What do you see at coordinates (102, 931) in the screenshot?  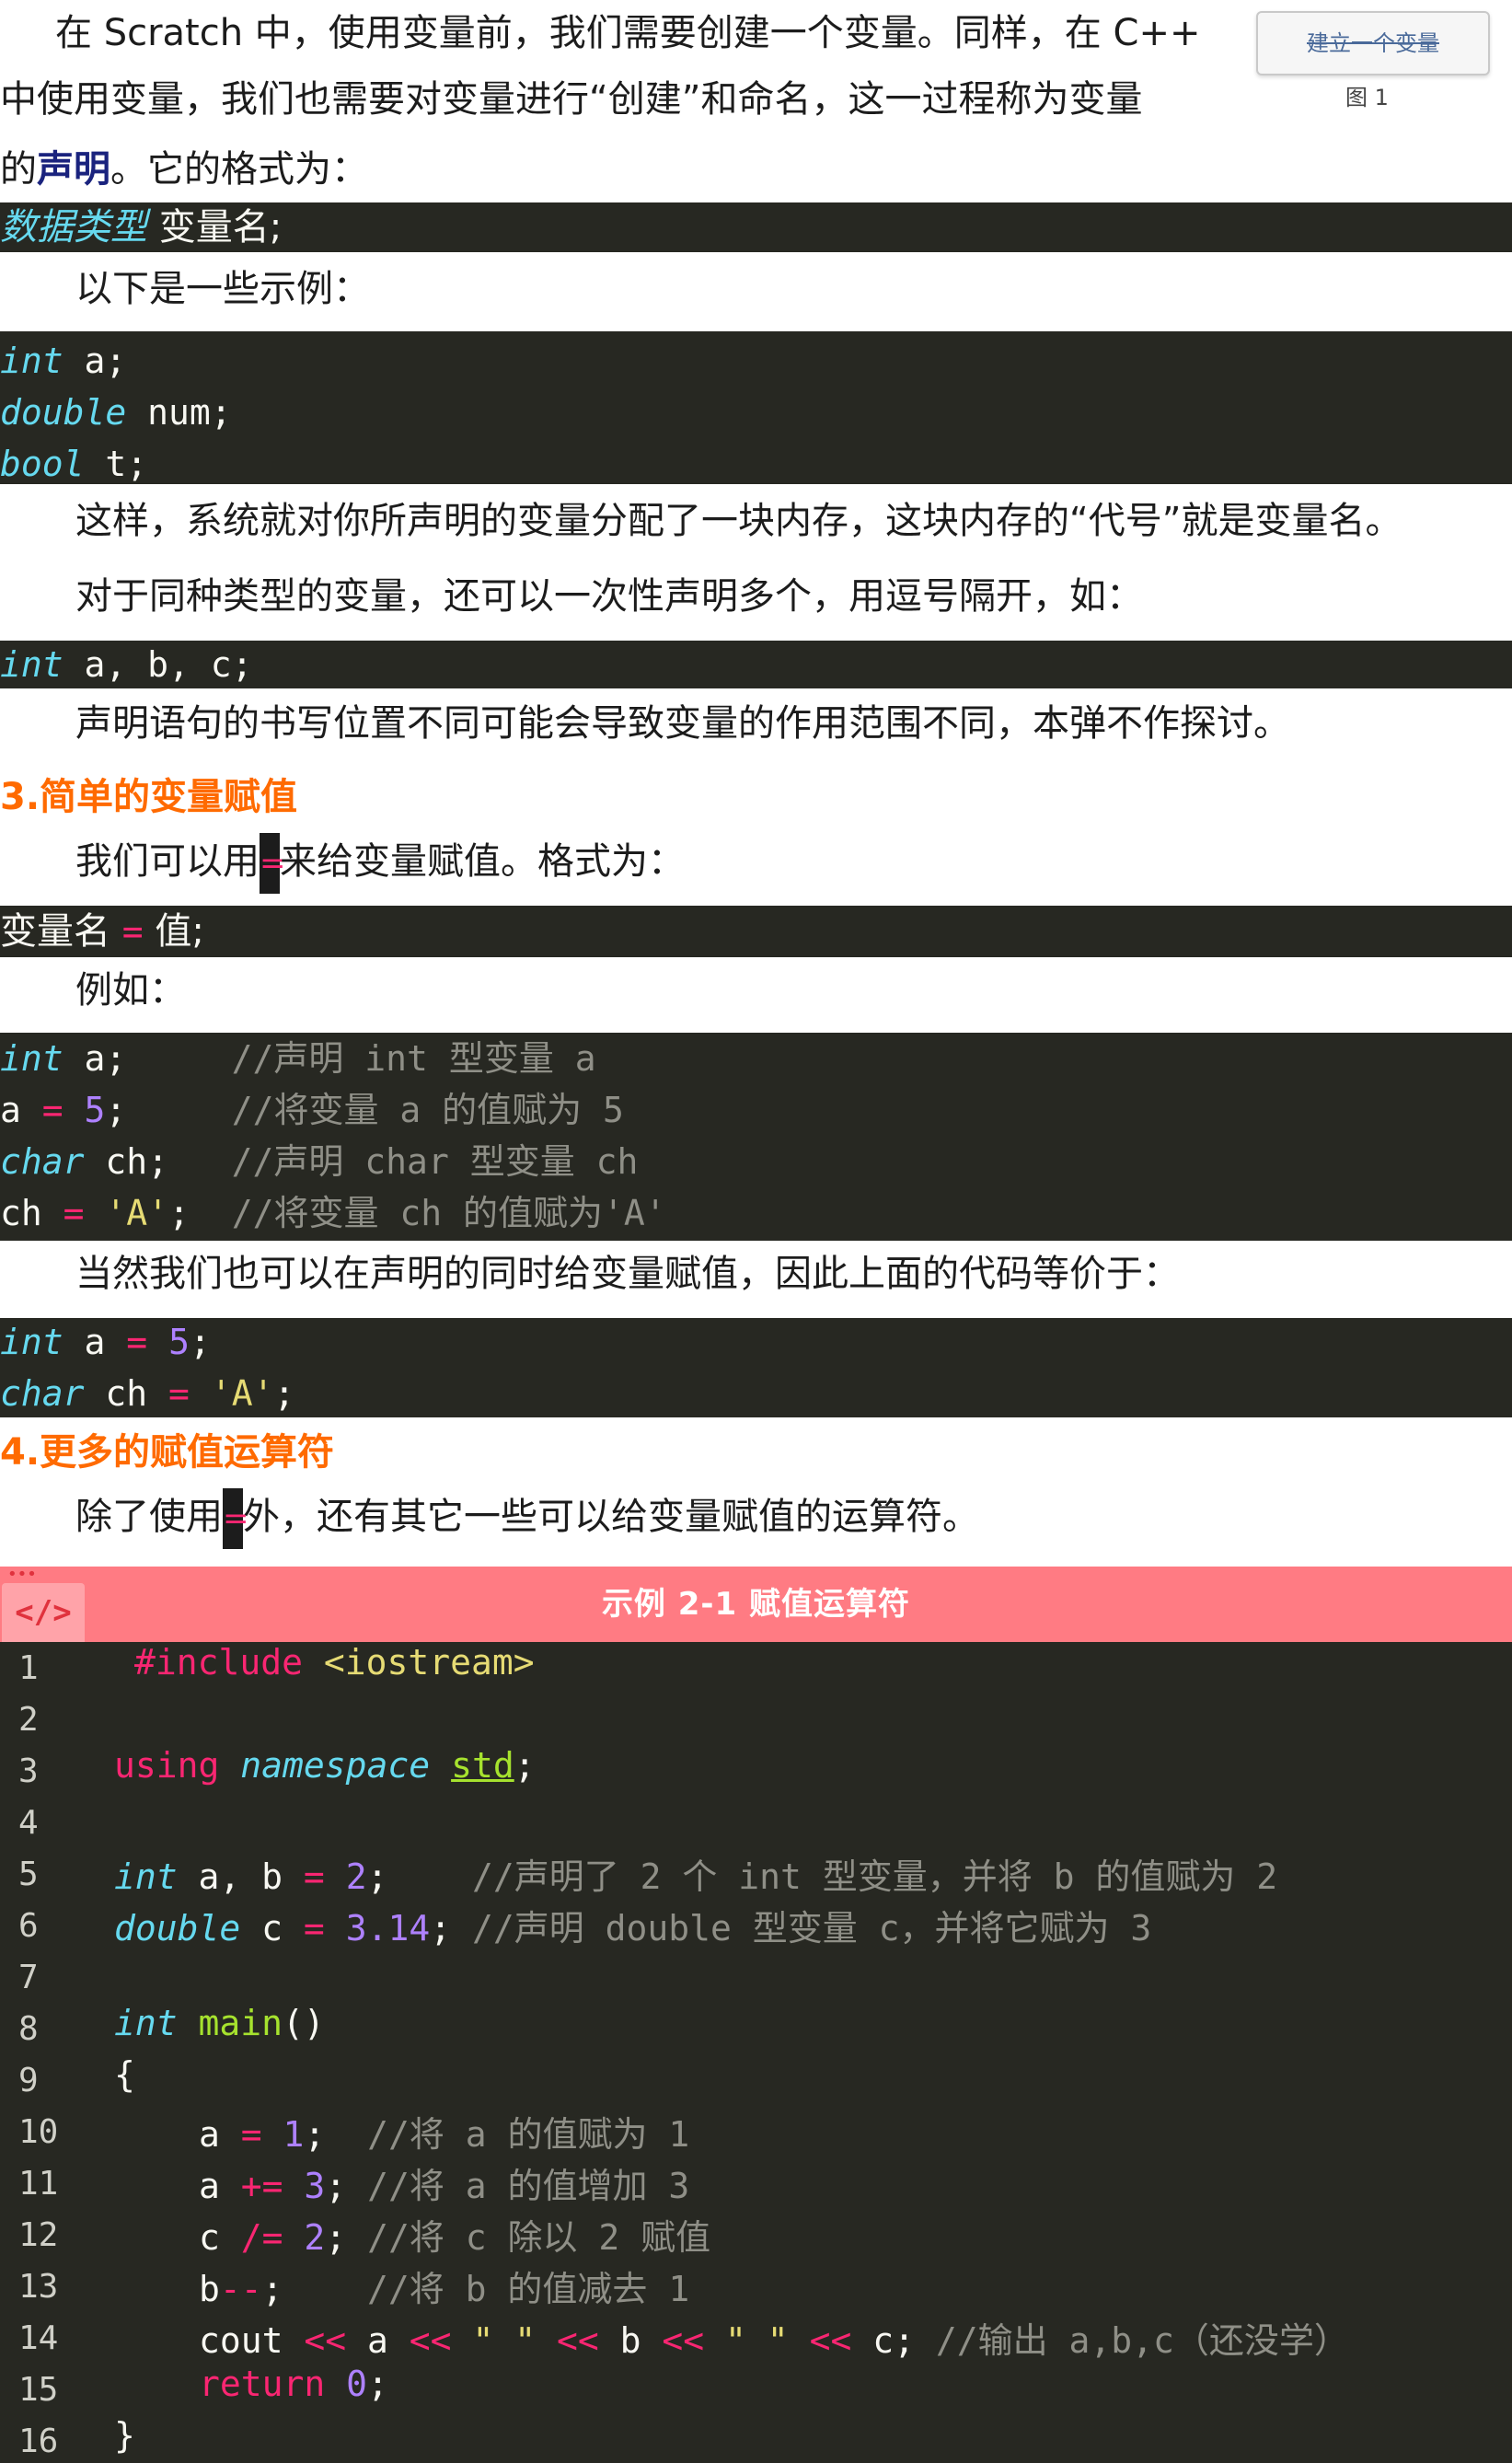 I see `code-line: 变量名 = 值;` at bounding box center [102, 931].